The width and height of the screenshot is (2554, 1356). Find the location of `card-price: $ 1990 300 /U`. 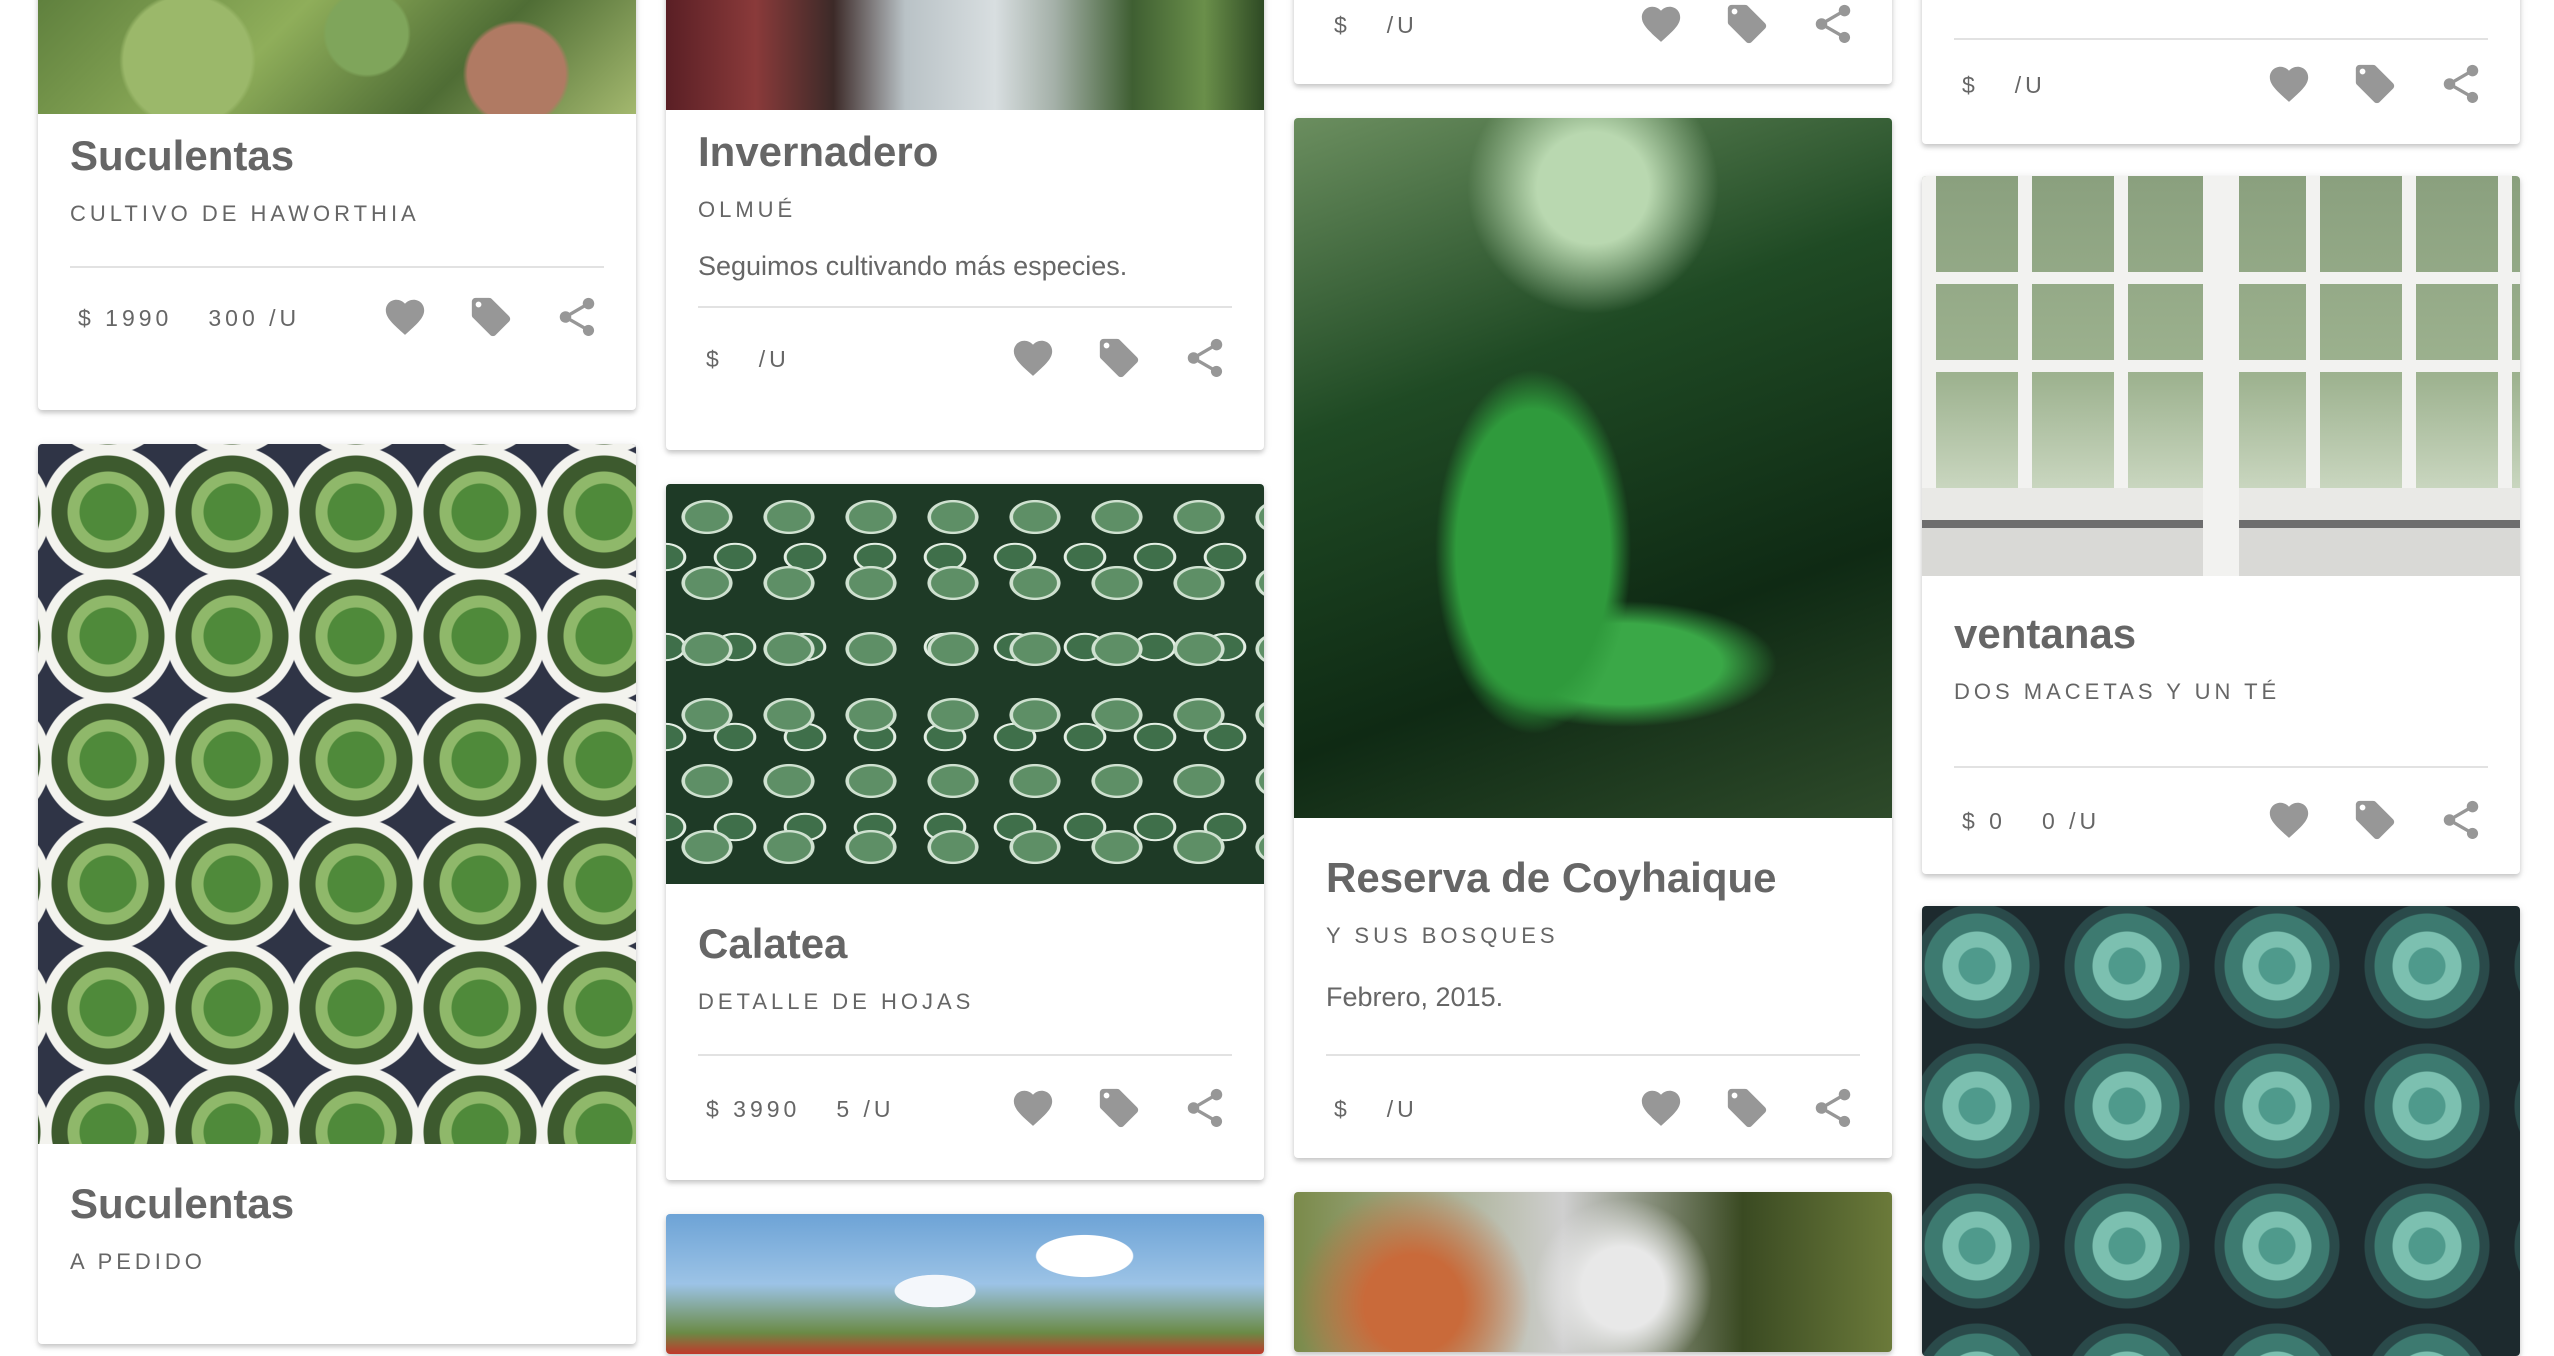

card-price: $ 1990 300 /U is located at coordinates (189, 318).